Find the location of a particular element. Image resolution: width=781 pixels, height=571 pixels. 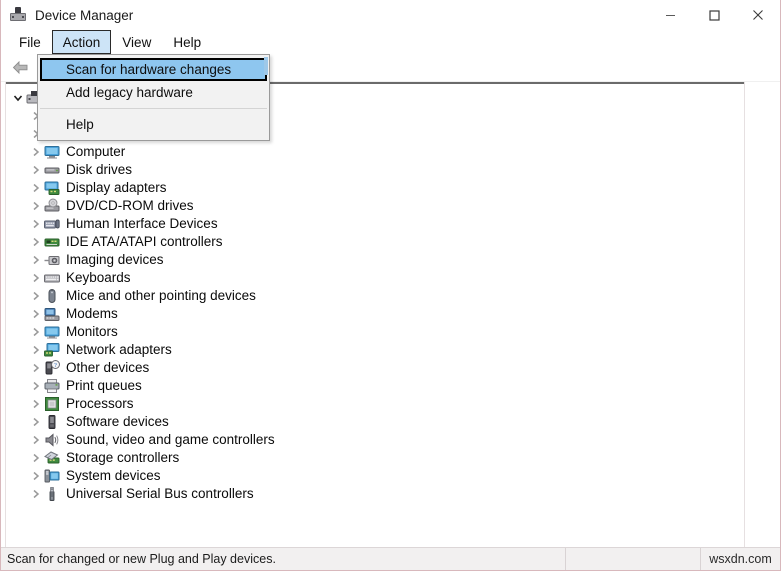

tree-label: Computer is located at coordinates (96, 151).